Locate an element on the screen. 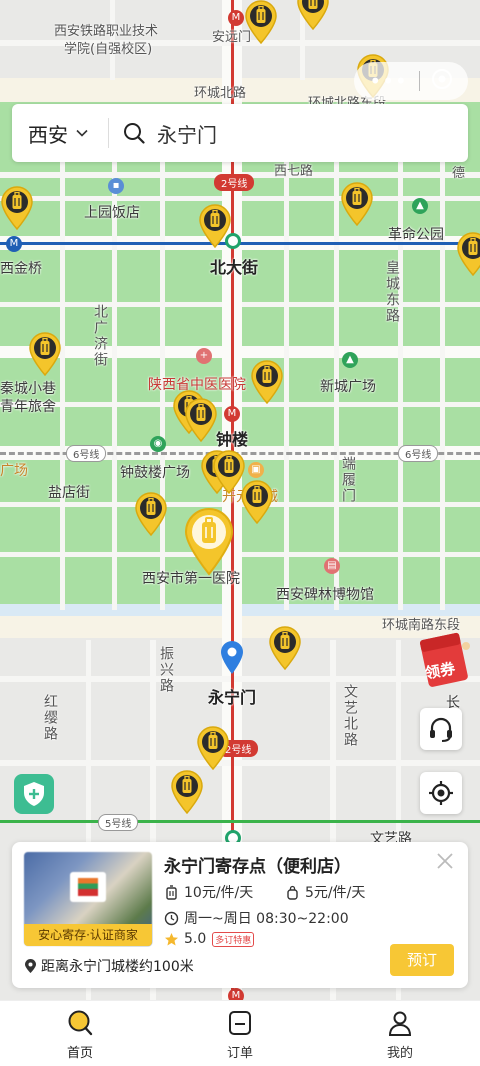  more-dots-icon: ••• is located at coordinates (388, 81).